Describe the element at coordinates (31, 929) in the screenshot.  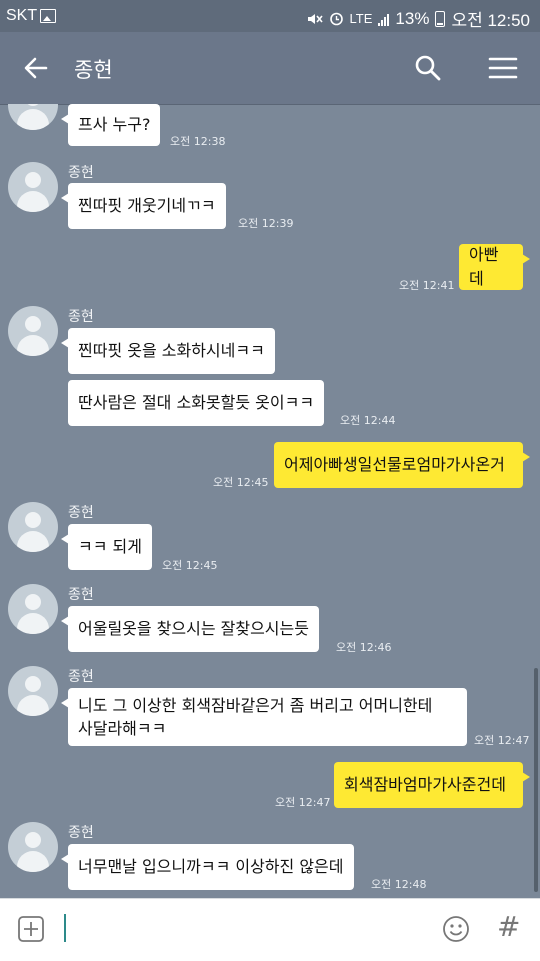
I see `add-icon` at that location.